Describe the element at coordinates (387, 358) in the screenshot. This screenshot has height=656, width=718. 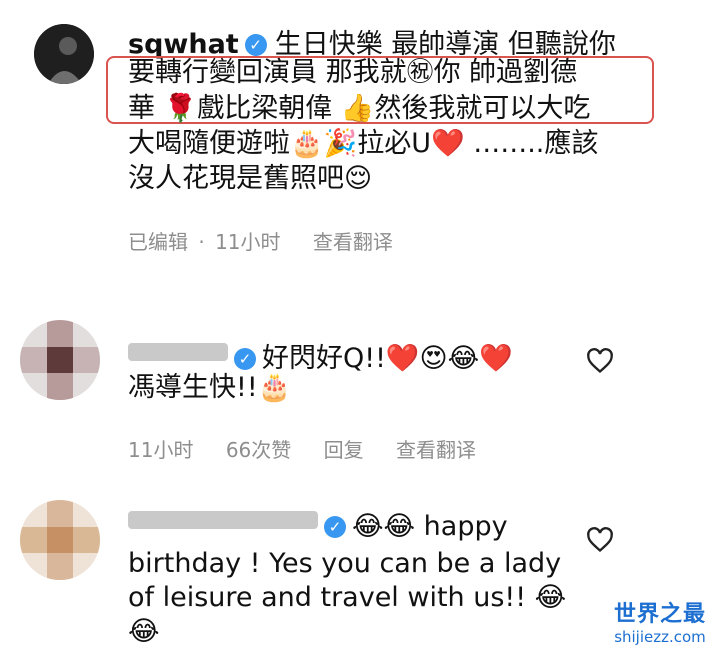
I see `comment-text-line: 好閃好Q!!❤️😍😂❤️` at that location.